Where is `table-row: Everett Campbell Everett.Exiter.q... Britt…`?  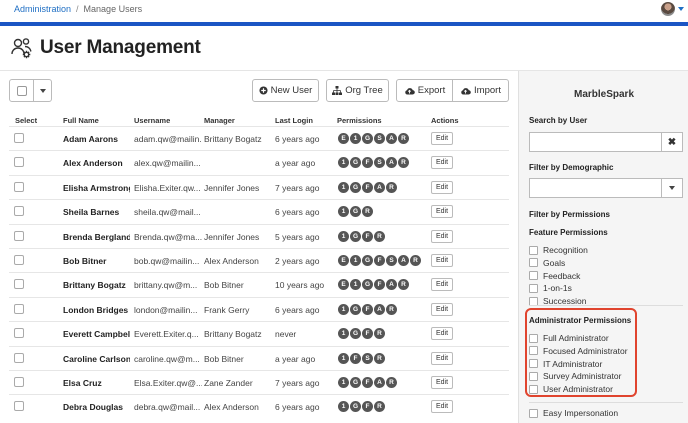 table-row: Everett Campbell Everett.Exiter.q... Britt… is located at coordinates (259, 333).